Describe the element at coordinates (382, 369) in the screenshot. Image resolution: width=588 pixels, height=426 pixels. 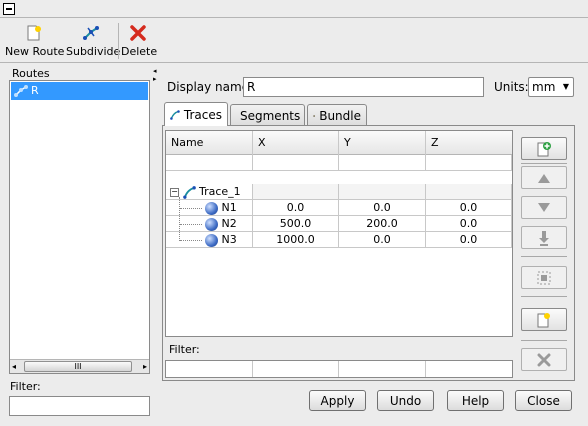
I see `table-filter-y` at that location.